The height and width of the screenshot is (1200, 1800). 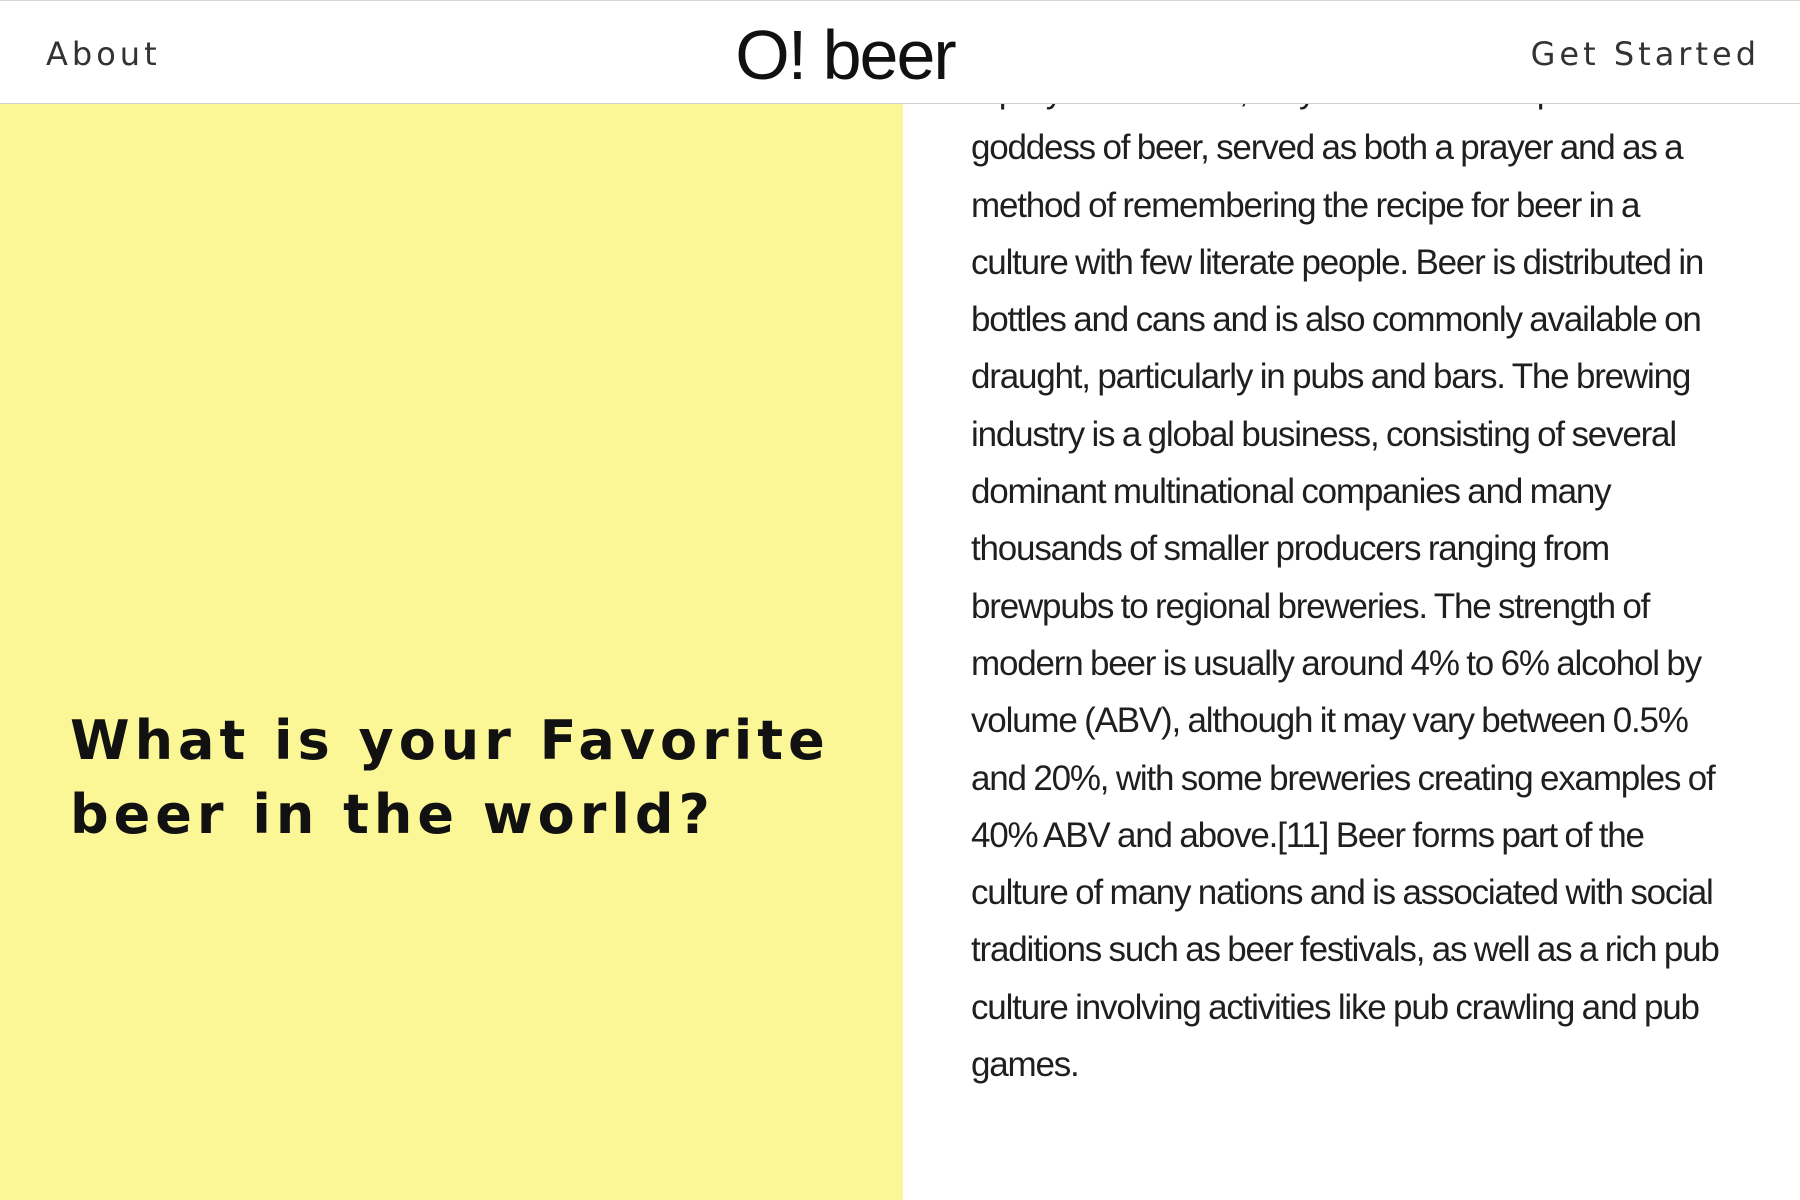 What do you see at coordinates (450, 740) in the screenshot?
I see `hero-headline-line1: What is your Favorite` at bounding box center [450, 740].